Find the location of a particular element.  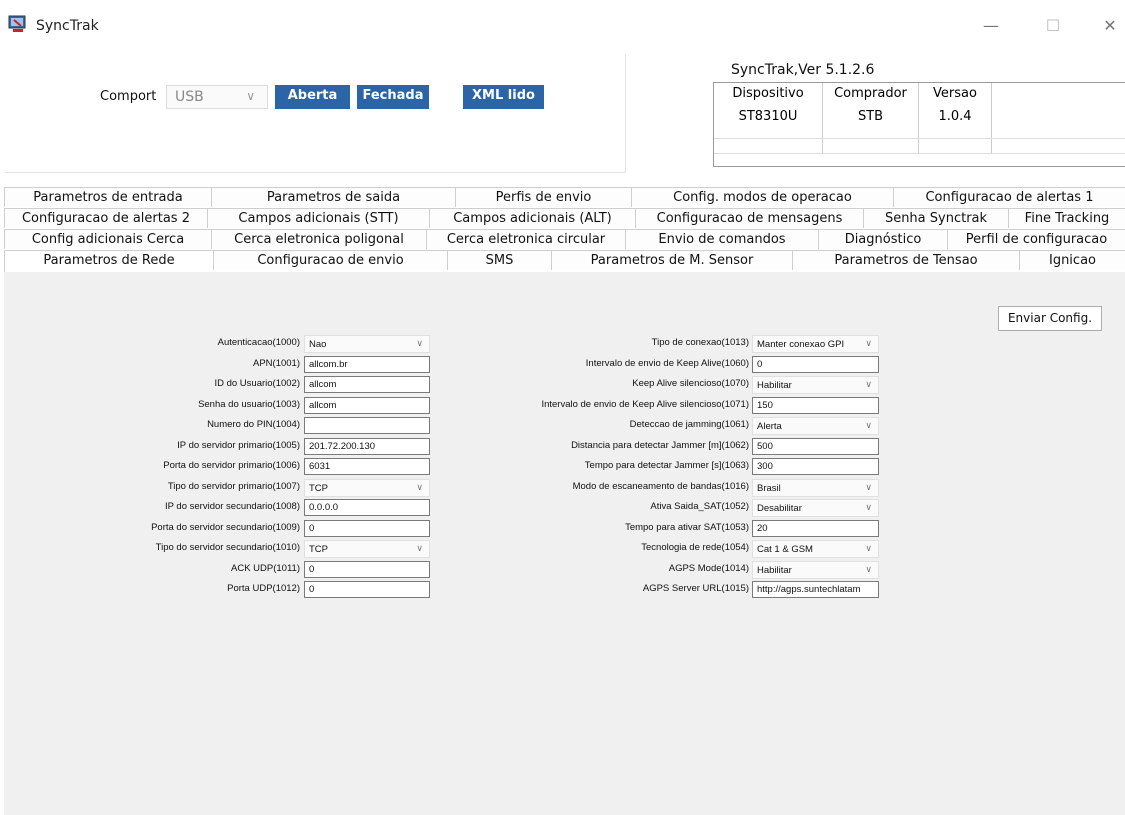

field-label: Keep Alive silencioso(1070) is located at coordinates (690, 383).